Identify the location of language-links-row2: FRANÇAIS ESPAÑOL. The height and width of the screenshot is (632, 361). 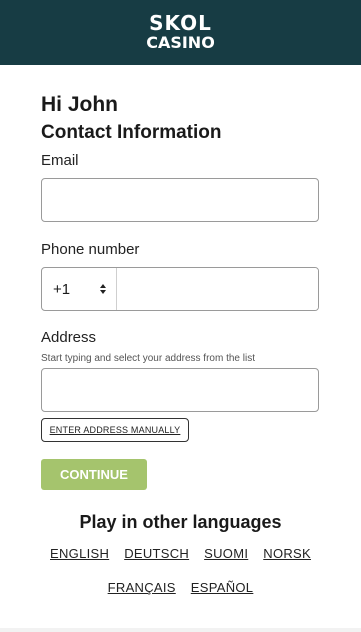
(180, 587).